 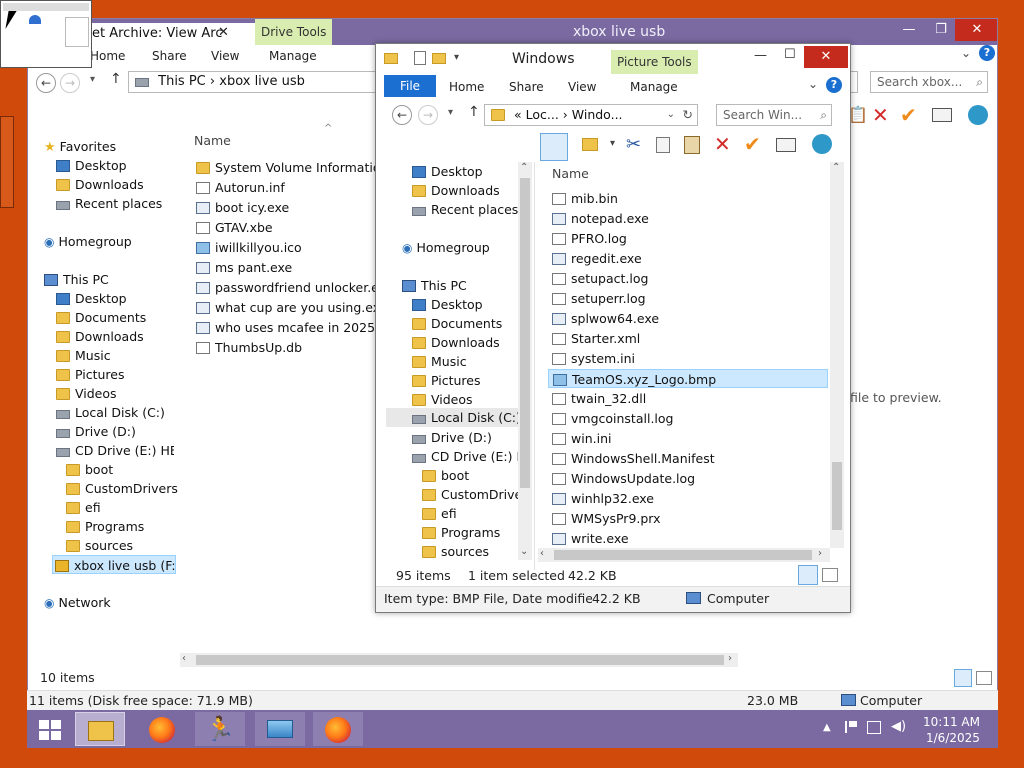 I want to click on list-item: WindowsUpdate.log, so click(x=690, y=478).